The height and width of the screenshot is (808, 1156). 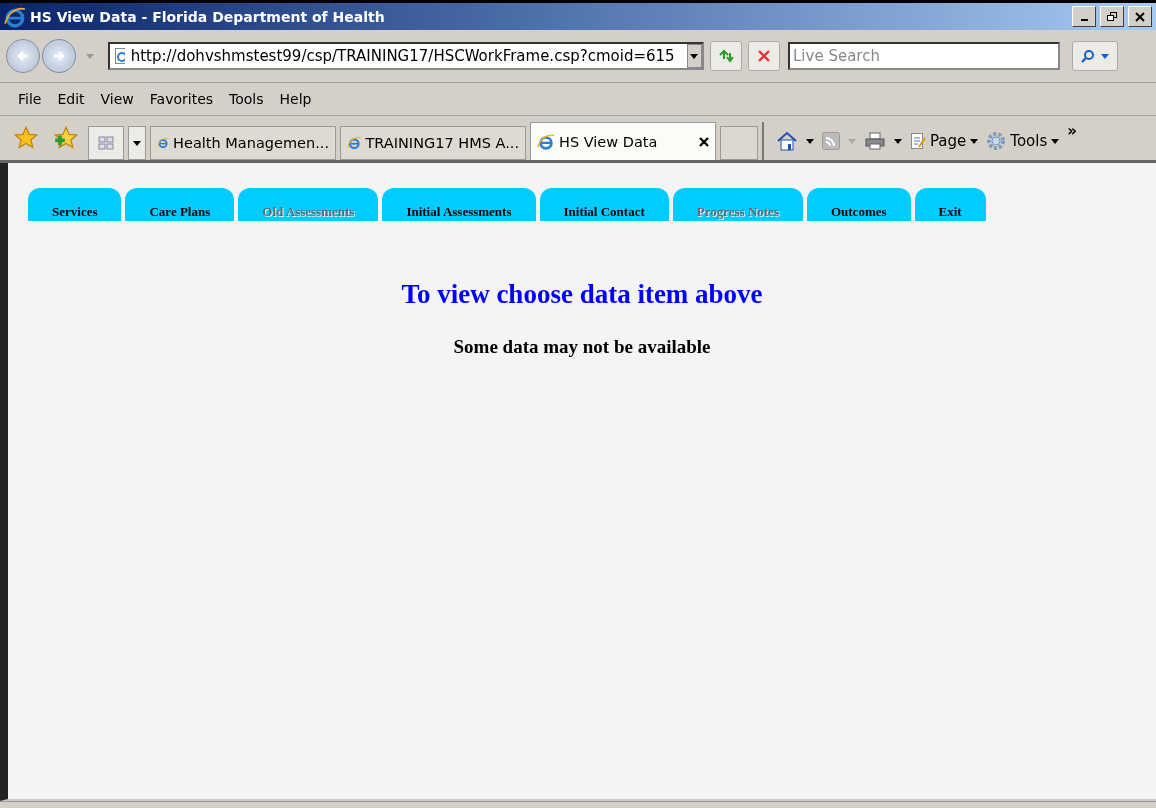 I want to click on forward-arrow-icon, so click(x=59, y=56).